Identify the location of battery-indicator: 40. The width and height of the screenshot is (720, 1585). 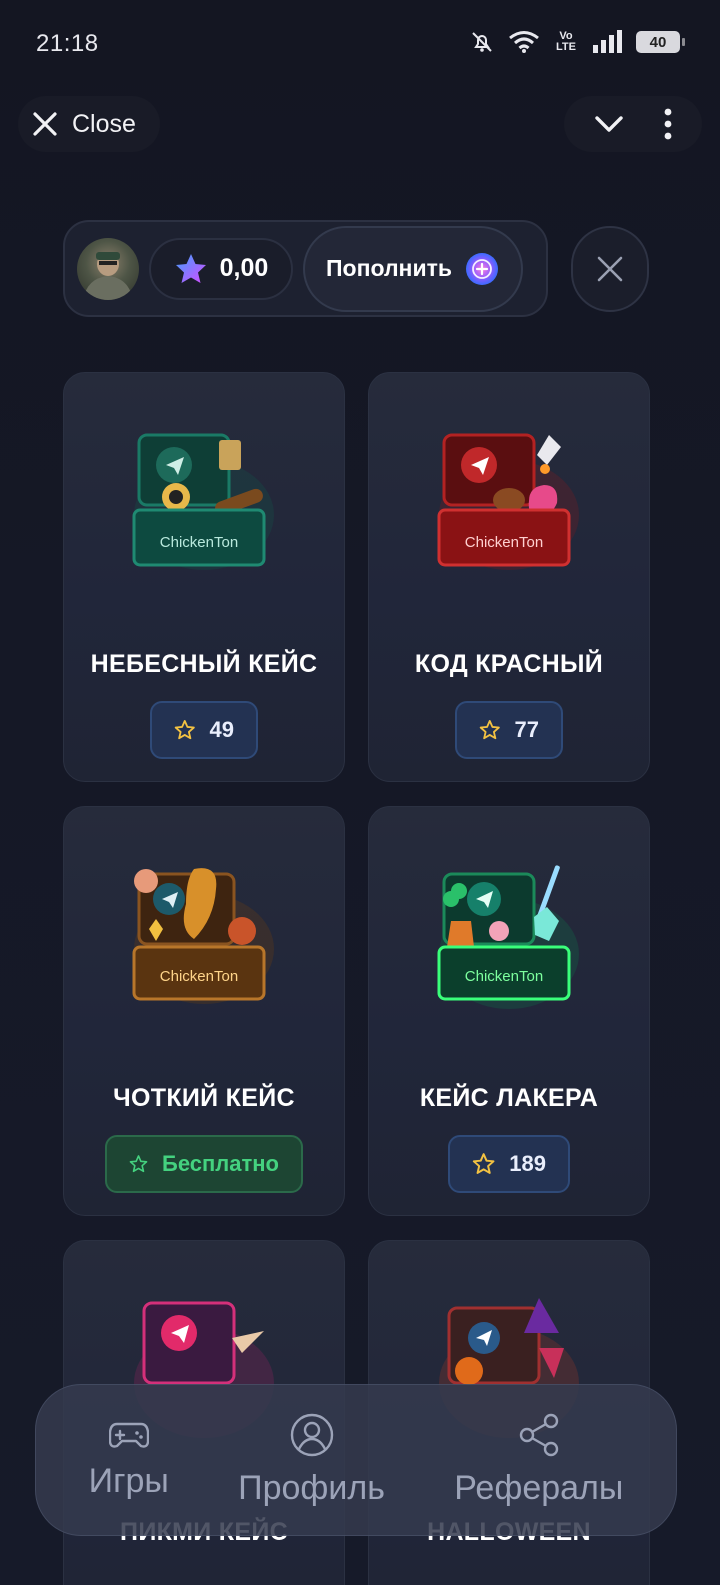
(660, 42).